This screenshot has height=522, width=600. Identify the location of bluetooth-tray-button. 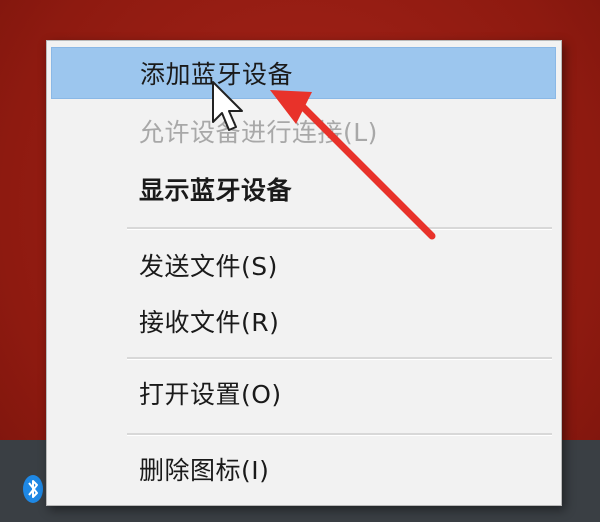
(33, 489).